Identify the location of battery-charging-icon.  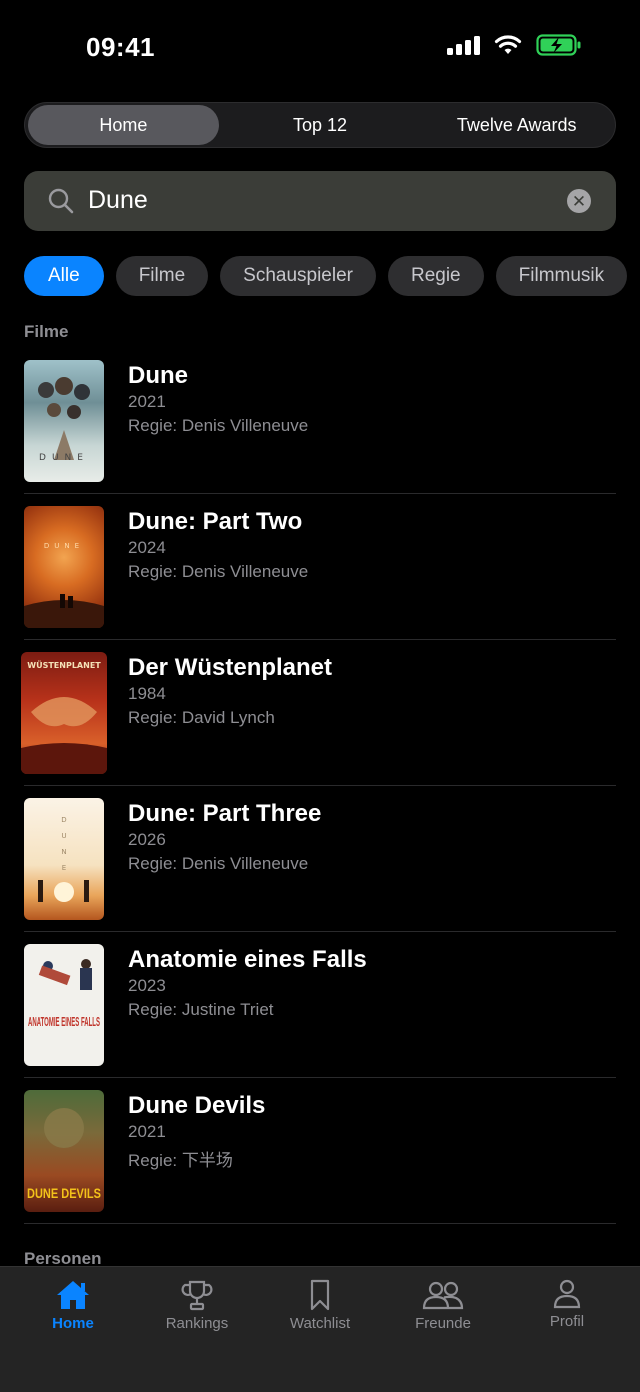
(558, 45).